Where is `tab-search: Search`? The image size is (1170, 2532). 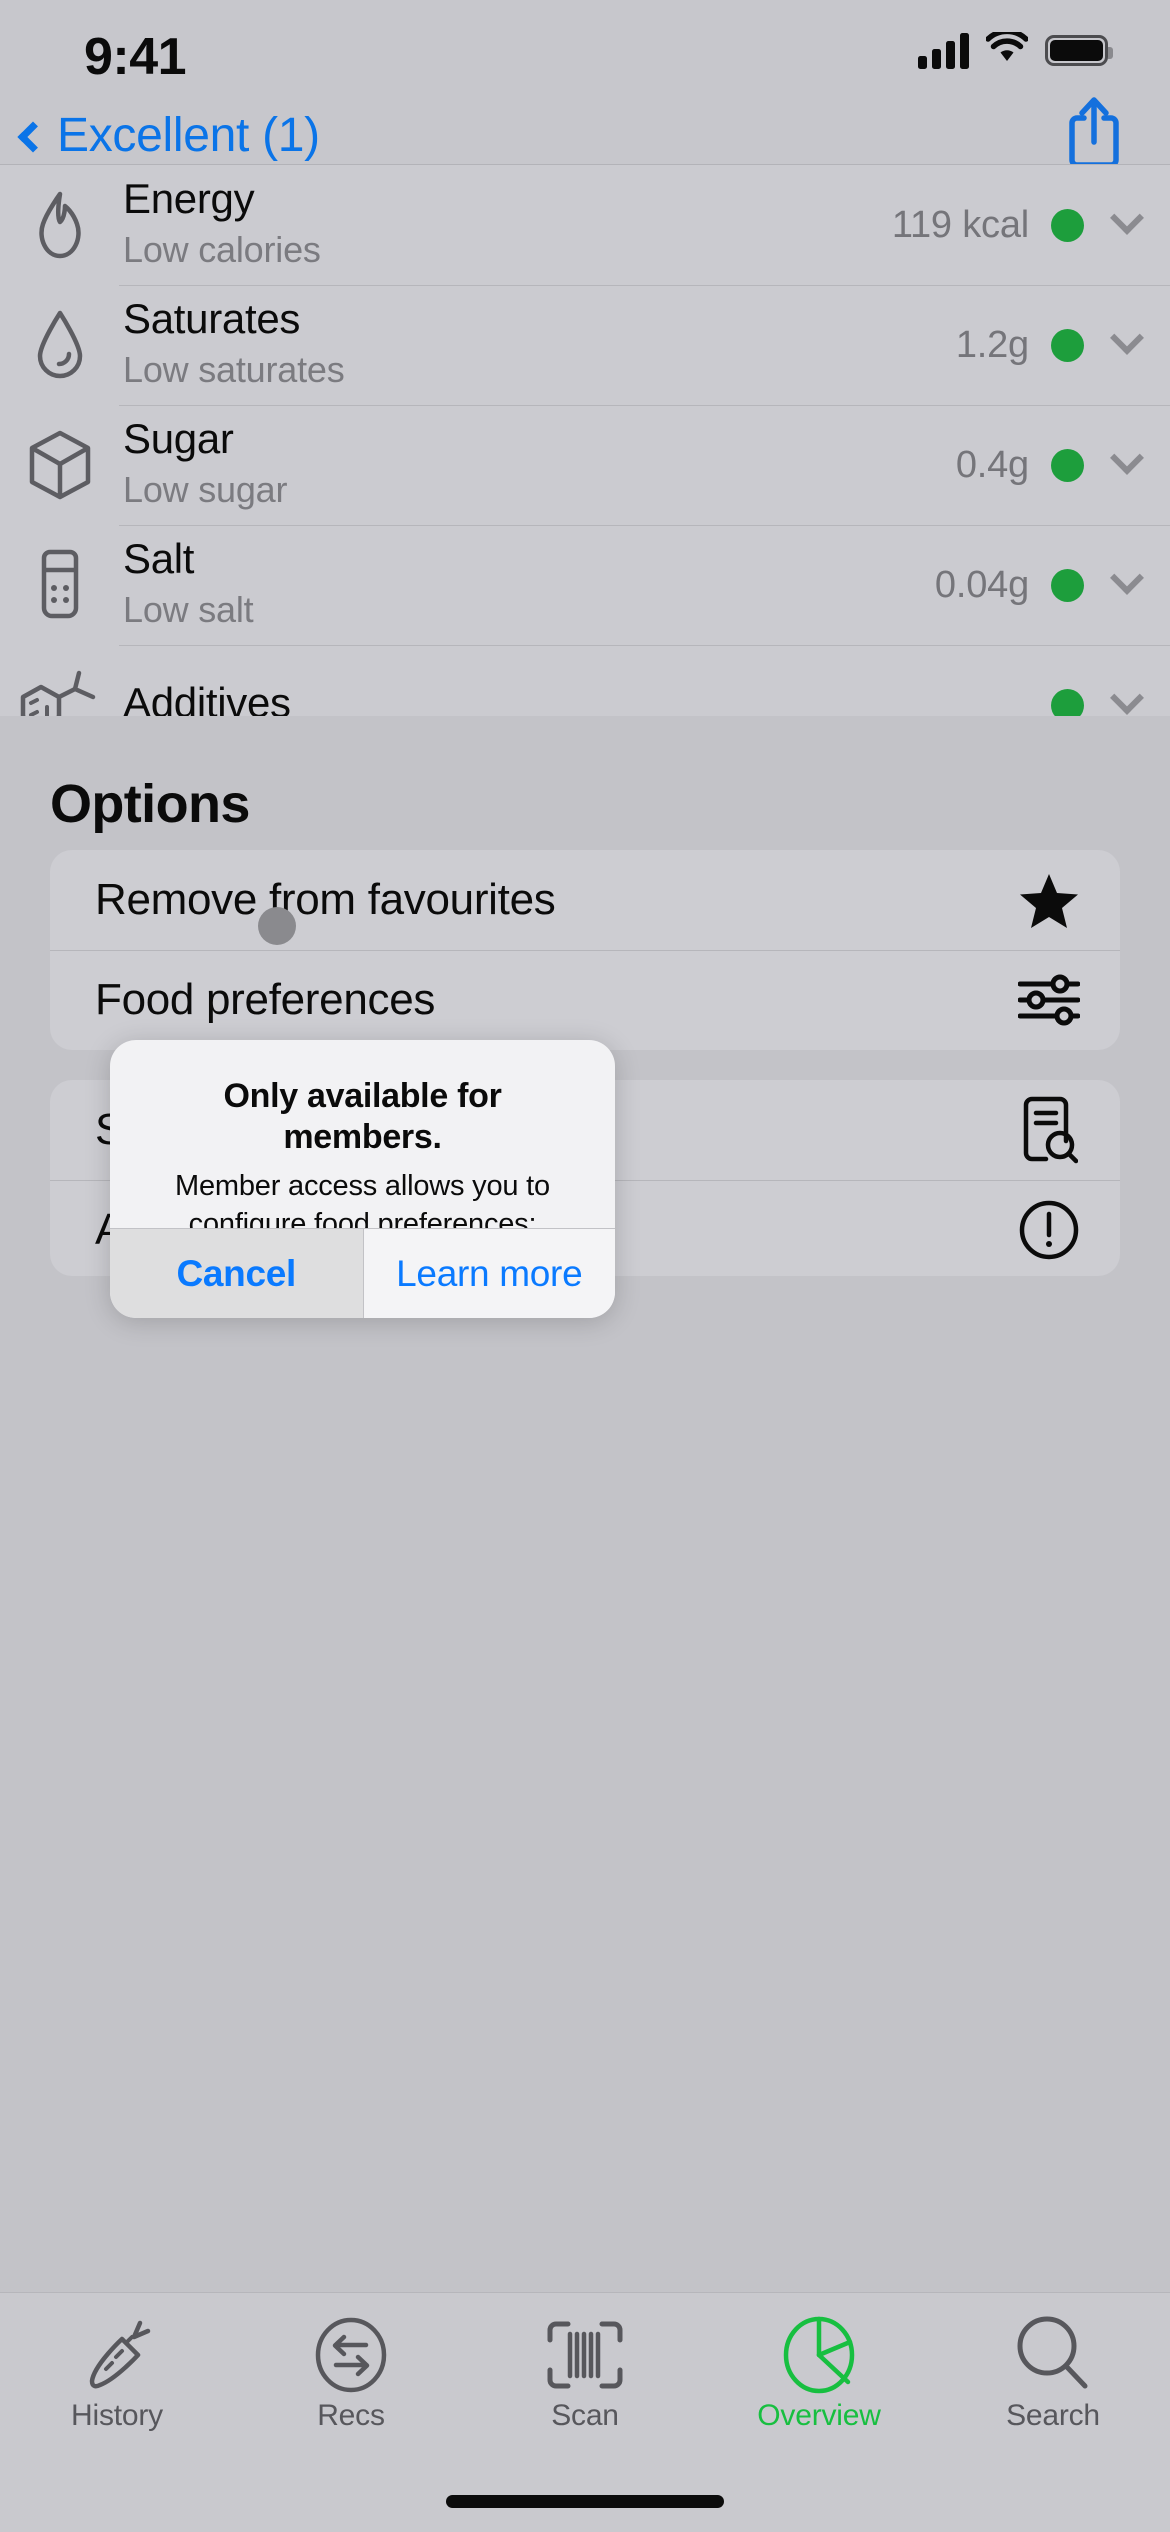
tab-search: Search is located at coordinates (1053, 2373).